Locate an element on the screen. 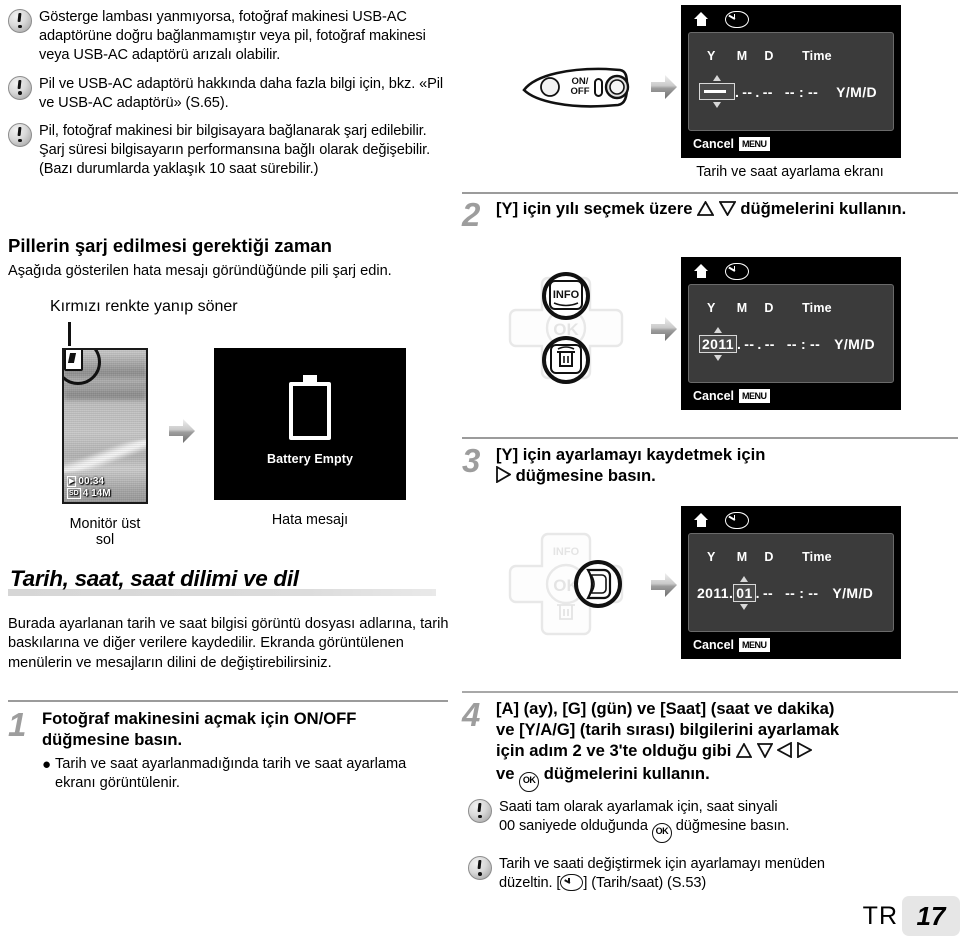 Image resolution: width=960 pixels, height=948 pixels. battery-empty-icon is located at coordinates (310, 407).